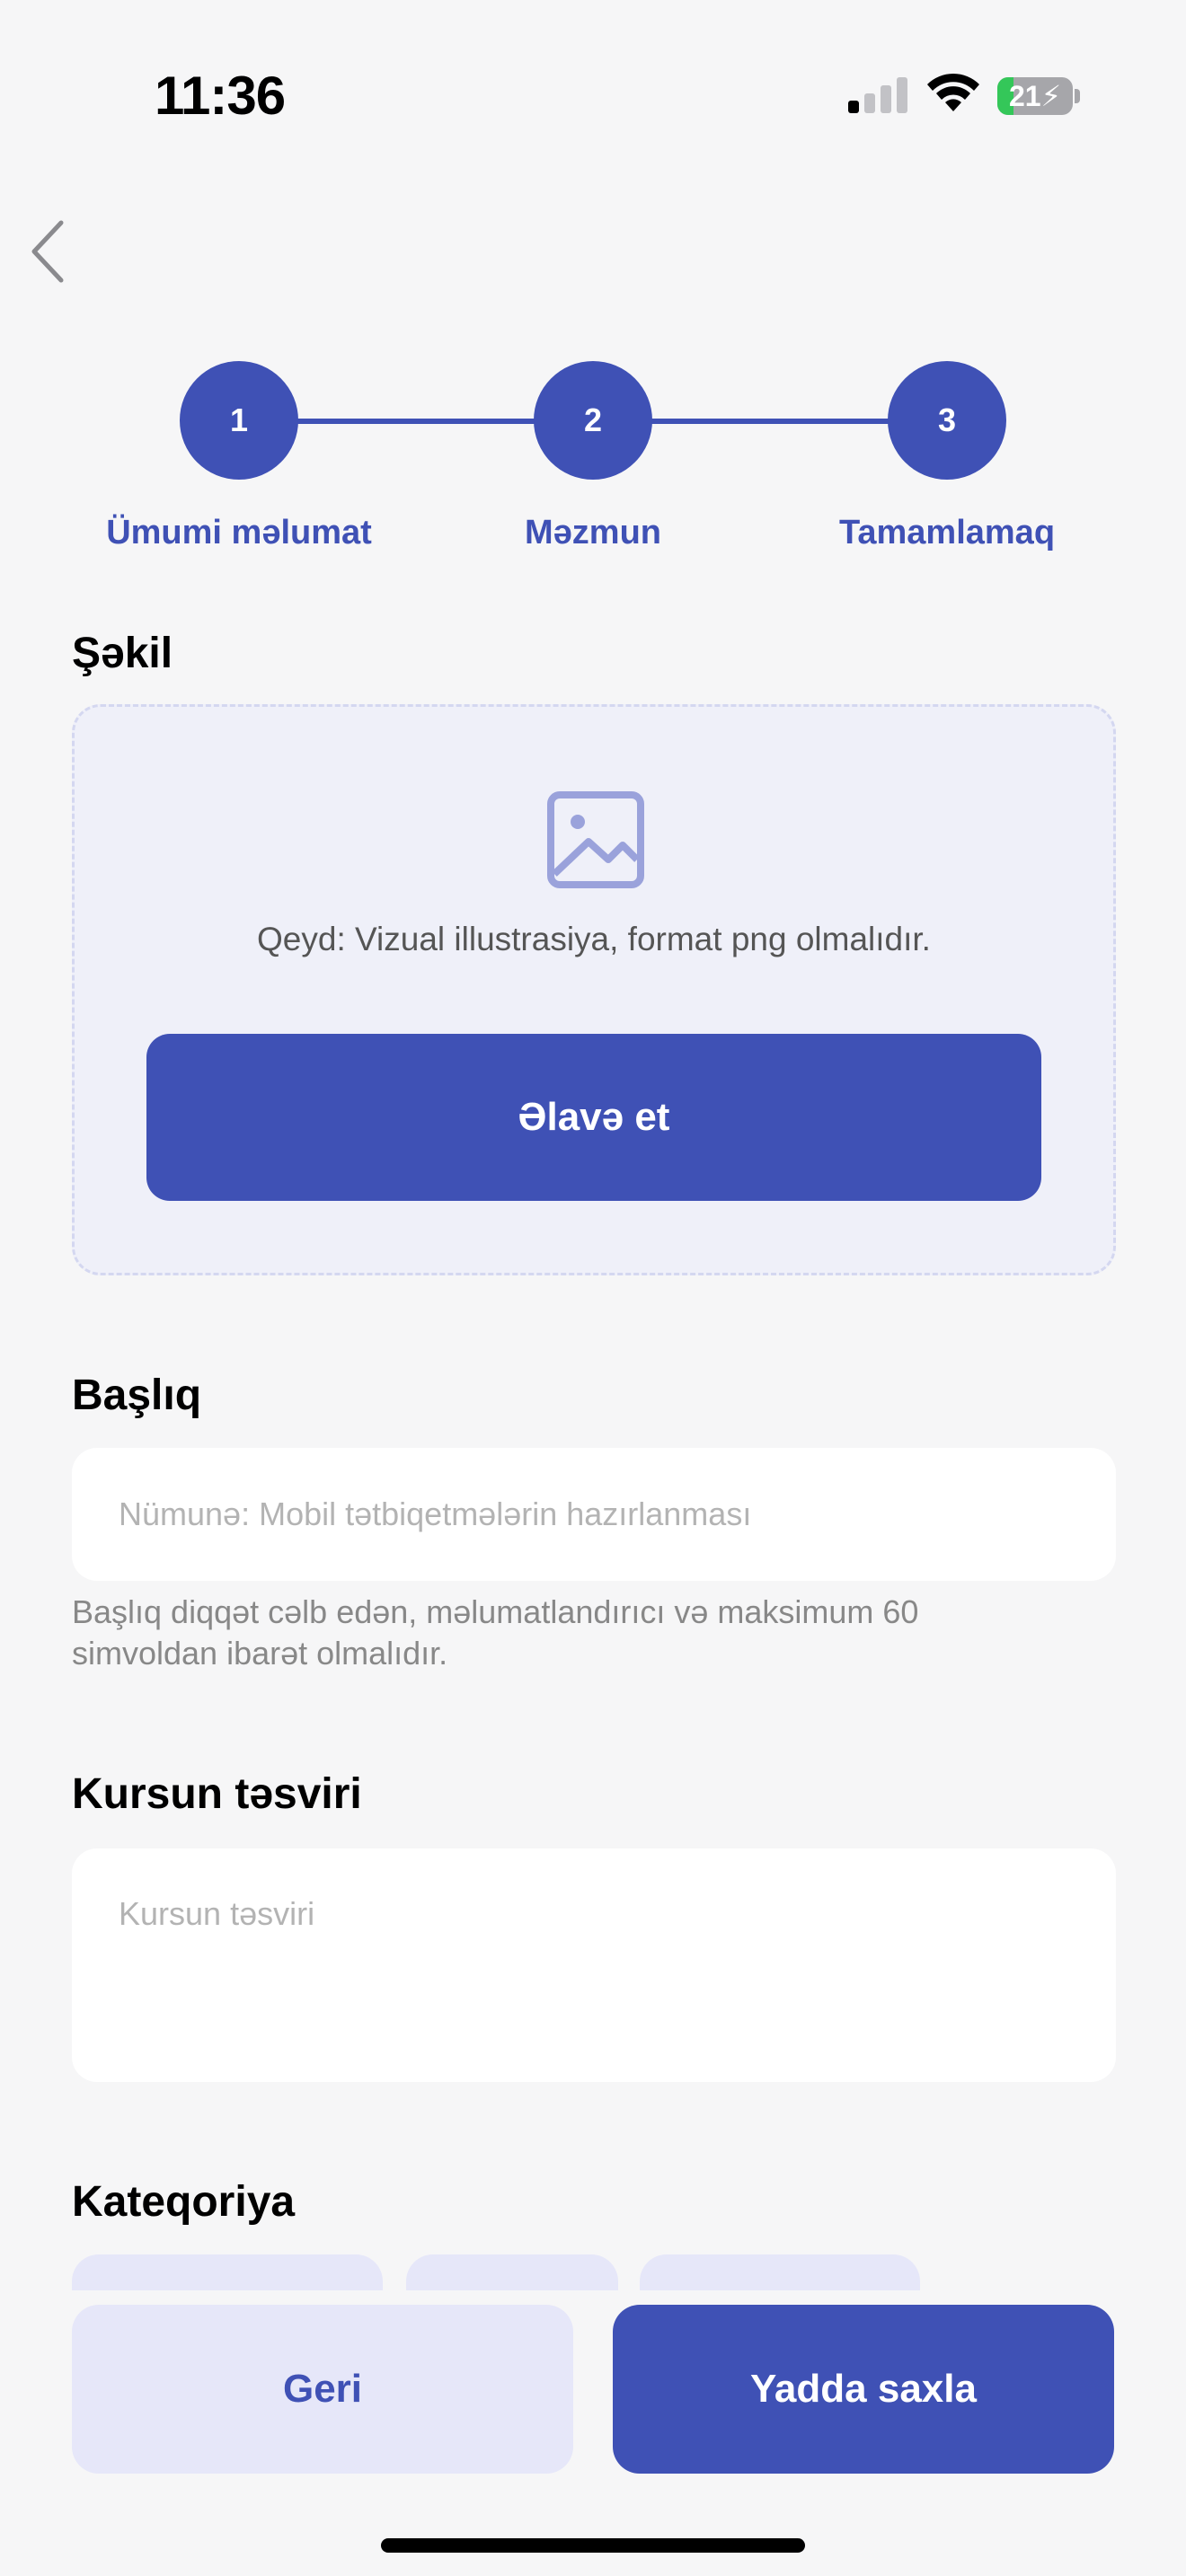 The width and height of the screenshot is (1186, 2576). I want to click on image-section-title: Şəkil, so click(122, 653).